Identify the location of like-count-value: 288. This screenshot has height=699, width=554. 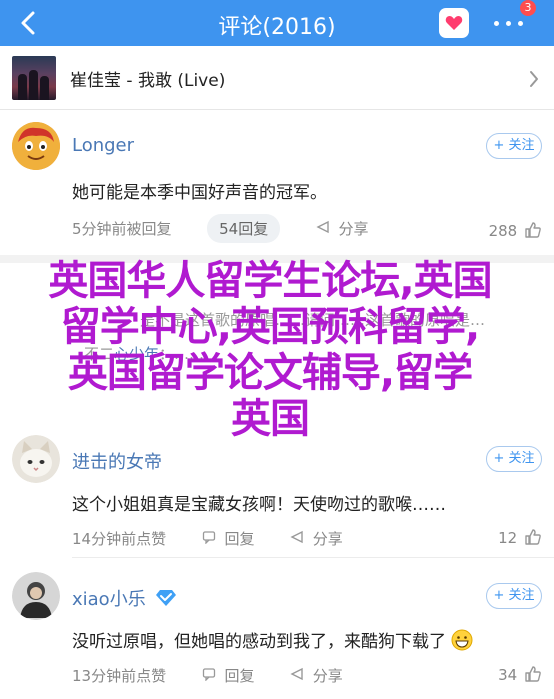
(503, 231).